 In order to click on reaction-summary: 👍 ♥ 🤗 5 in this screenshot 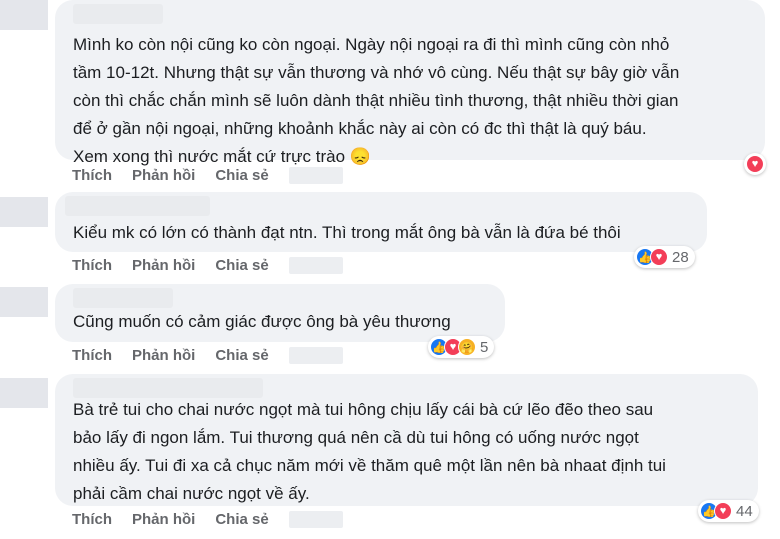, I will do `click(461, 347)`.